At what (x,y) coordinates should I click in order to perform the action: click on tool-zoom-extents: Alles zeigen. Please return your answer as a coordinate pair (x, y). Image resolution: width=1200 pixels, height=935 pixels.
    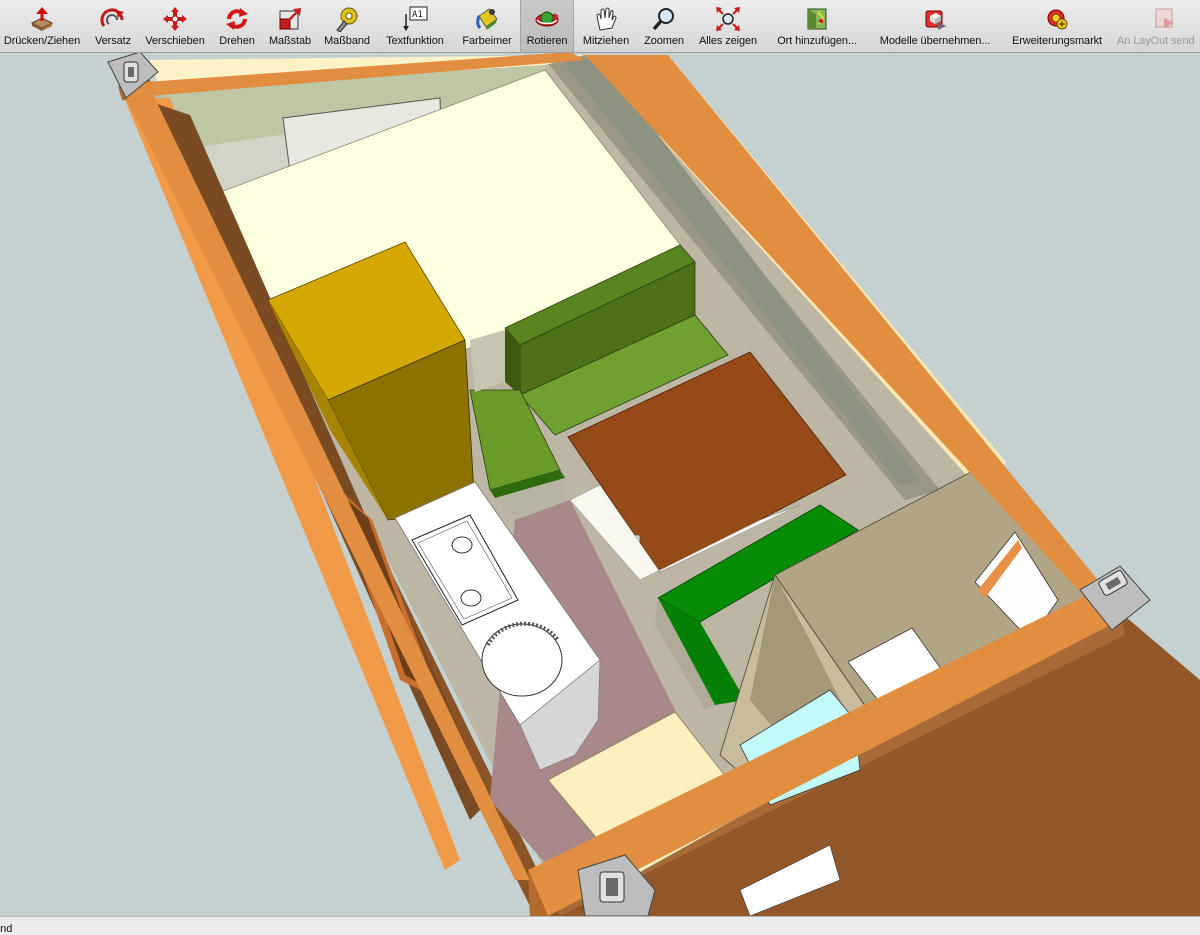
    Looking at the image, I should click on (728, 26).